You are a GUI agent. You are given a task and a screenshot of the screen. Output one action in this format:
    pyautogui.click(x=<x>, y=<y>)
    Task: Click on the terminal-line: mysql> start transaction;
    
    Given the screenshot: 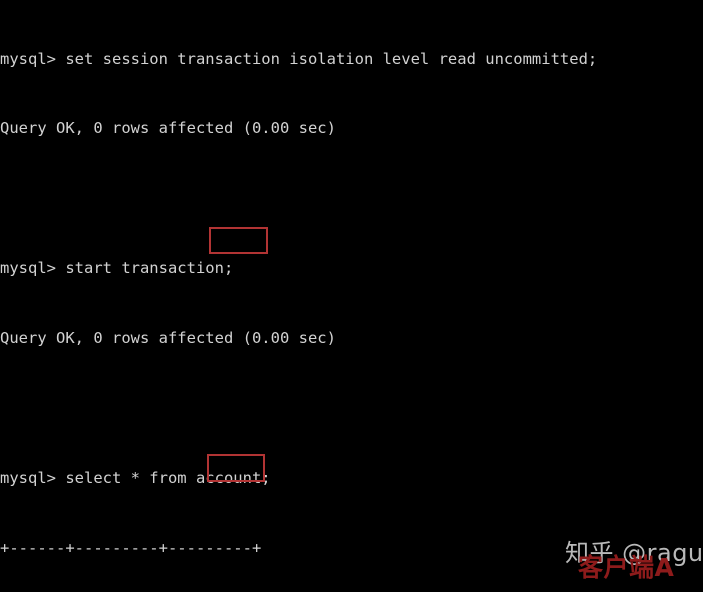 What is the action you would take?
    pyautogui.click(x=117, y=268)
    